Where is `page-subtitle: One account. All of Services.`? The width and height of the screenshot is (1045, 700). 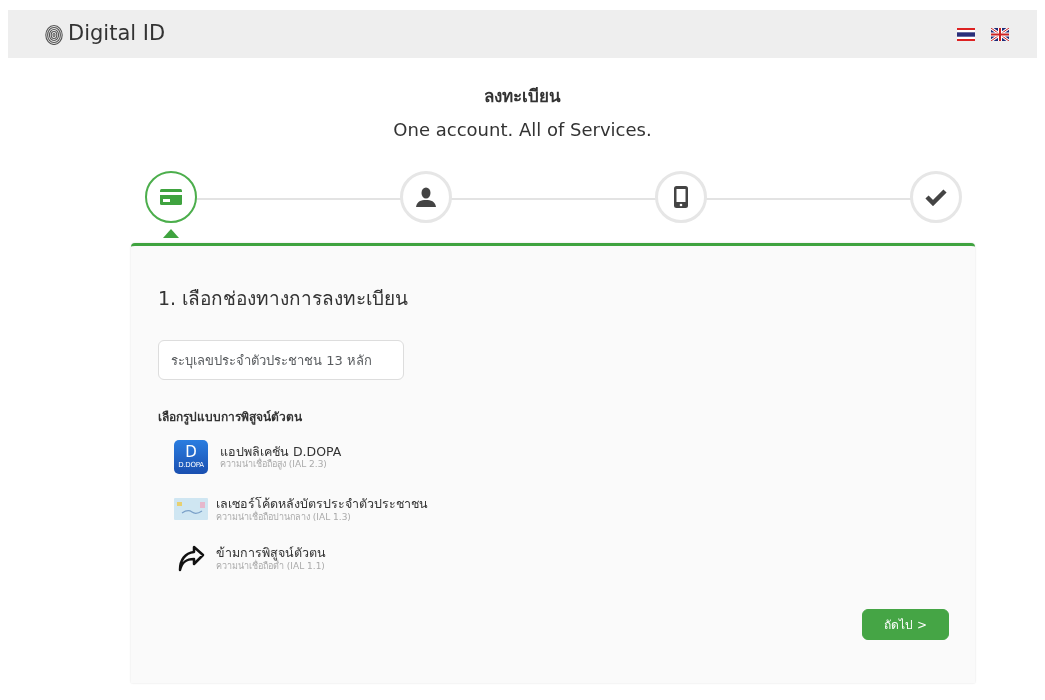 page-subtitle: One account. All of Services. is located at coordinates (522, 129).